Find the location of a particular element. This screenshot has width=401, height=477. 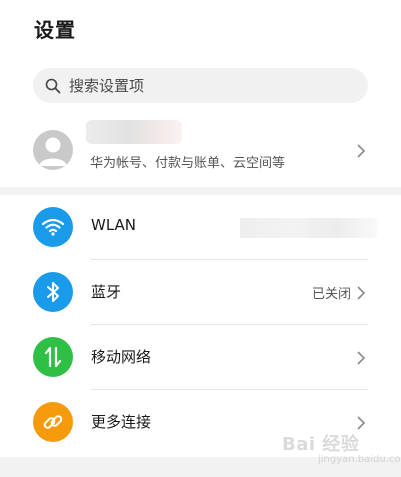

search-bar is located at coordinates (200, 85).